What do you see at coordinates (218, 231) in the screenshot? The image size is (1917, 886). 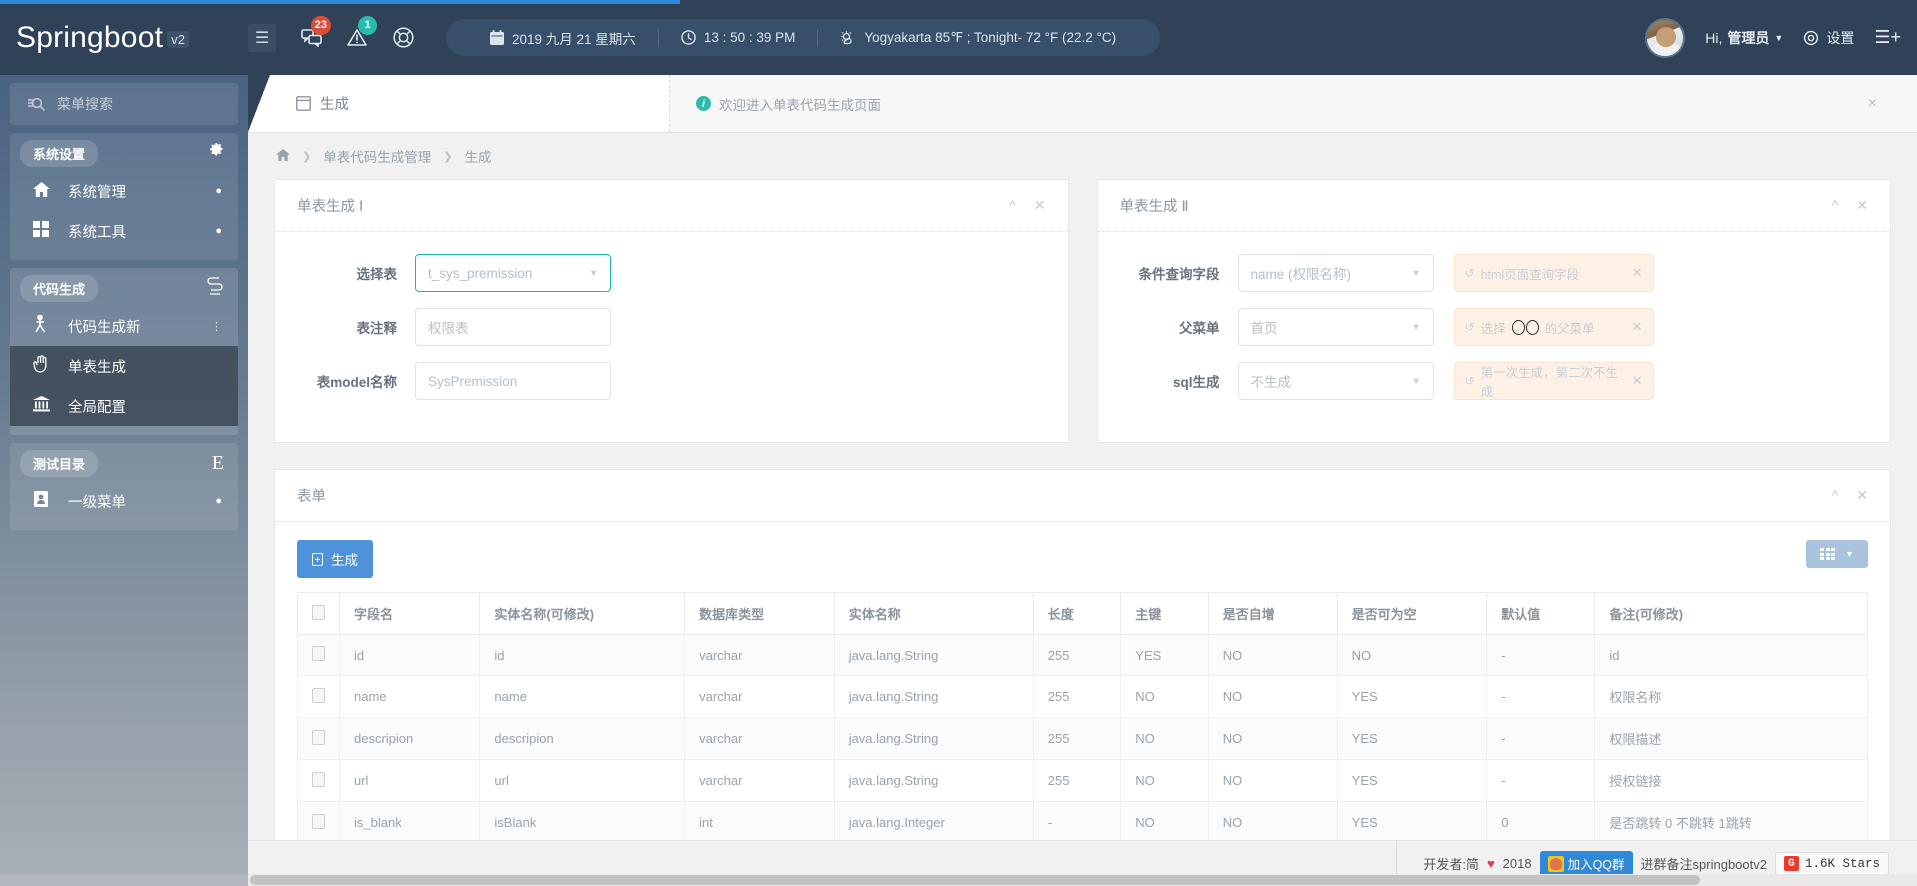 I see `sidebar-item-marker: ●` at bounding box center [218, 231].